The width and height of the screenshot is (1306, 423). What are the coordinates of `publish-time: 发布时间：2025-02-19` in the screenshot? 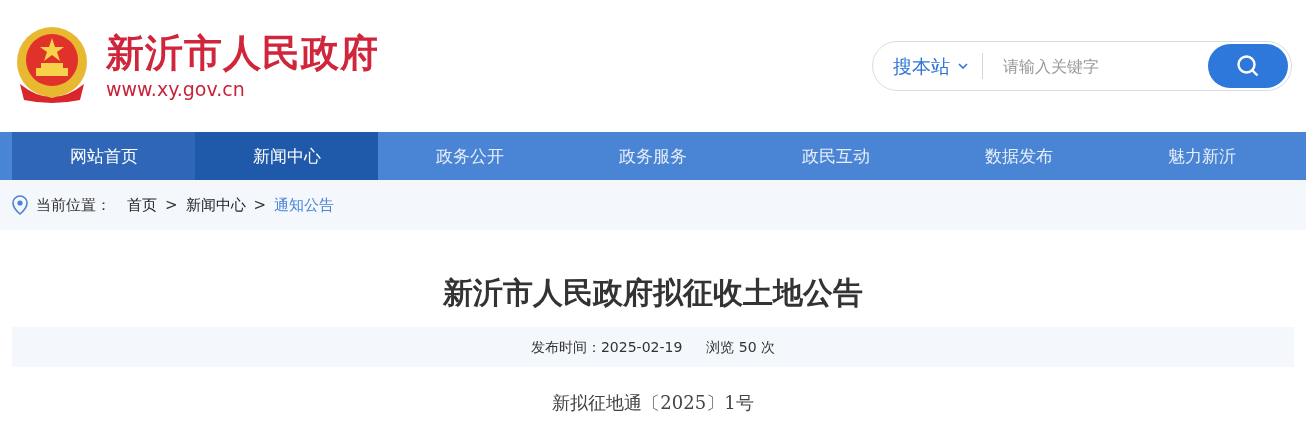 It's located at (606, 347).